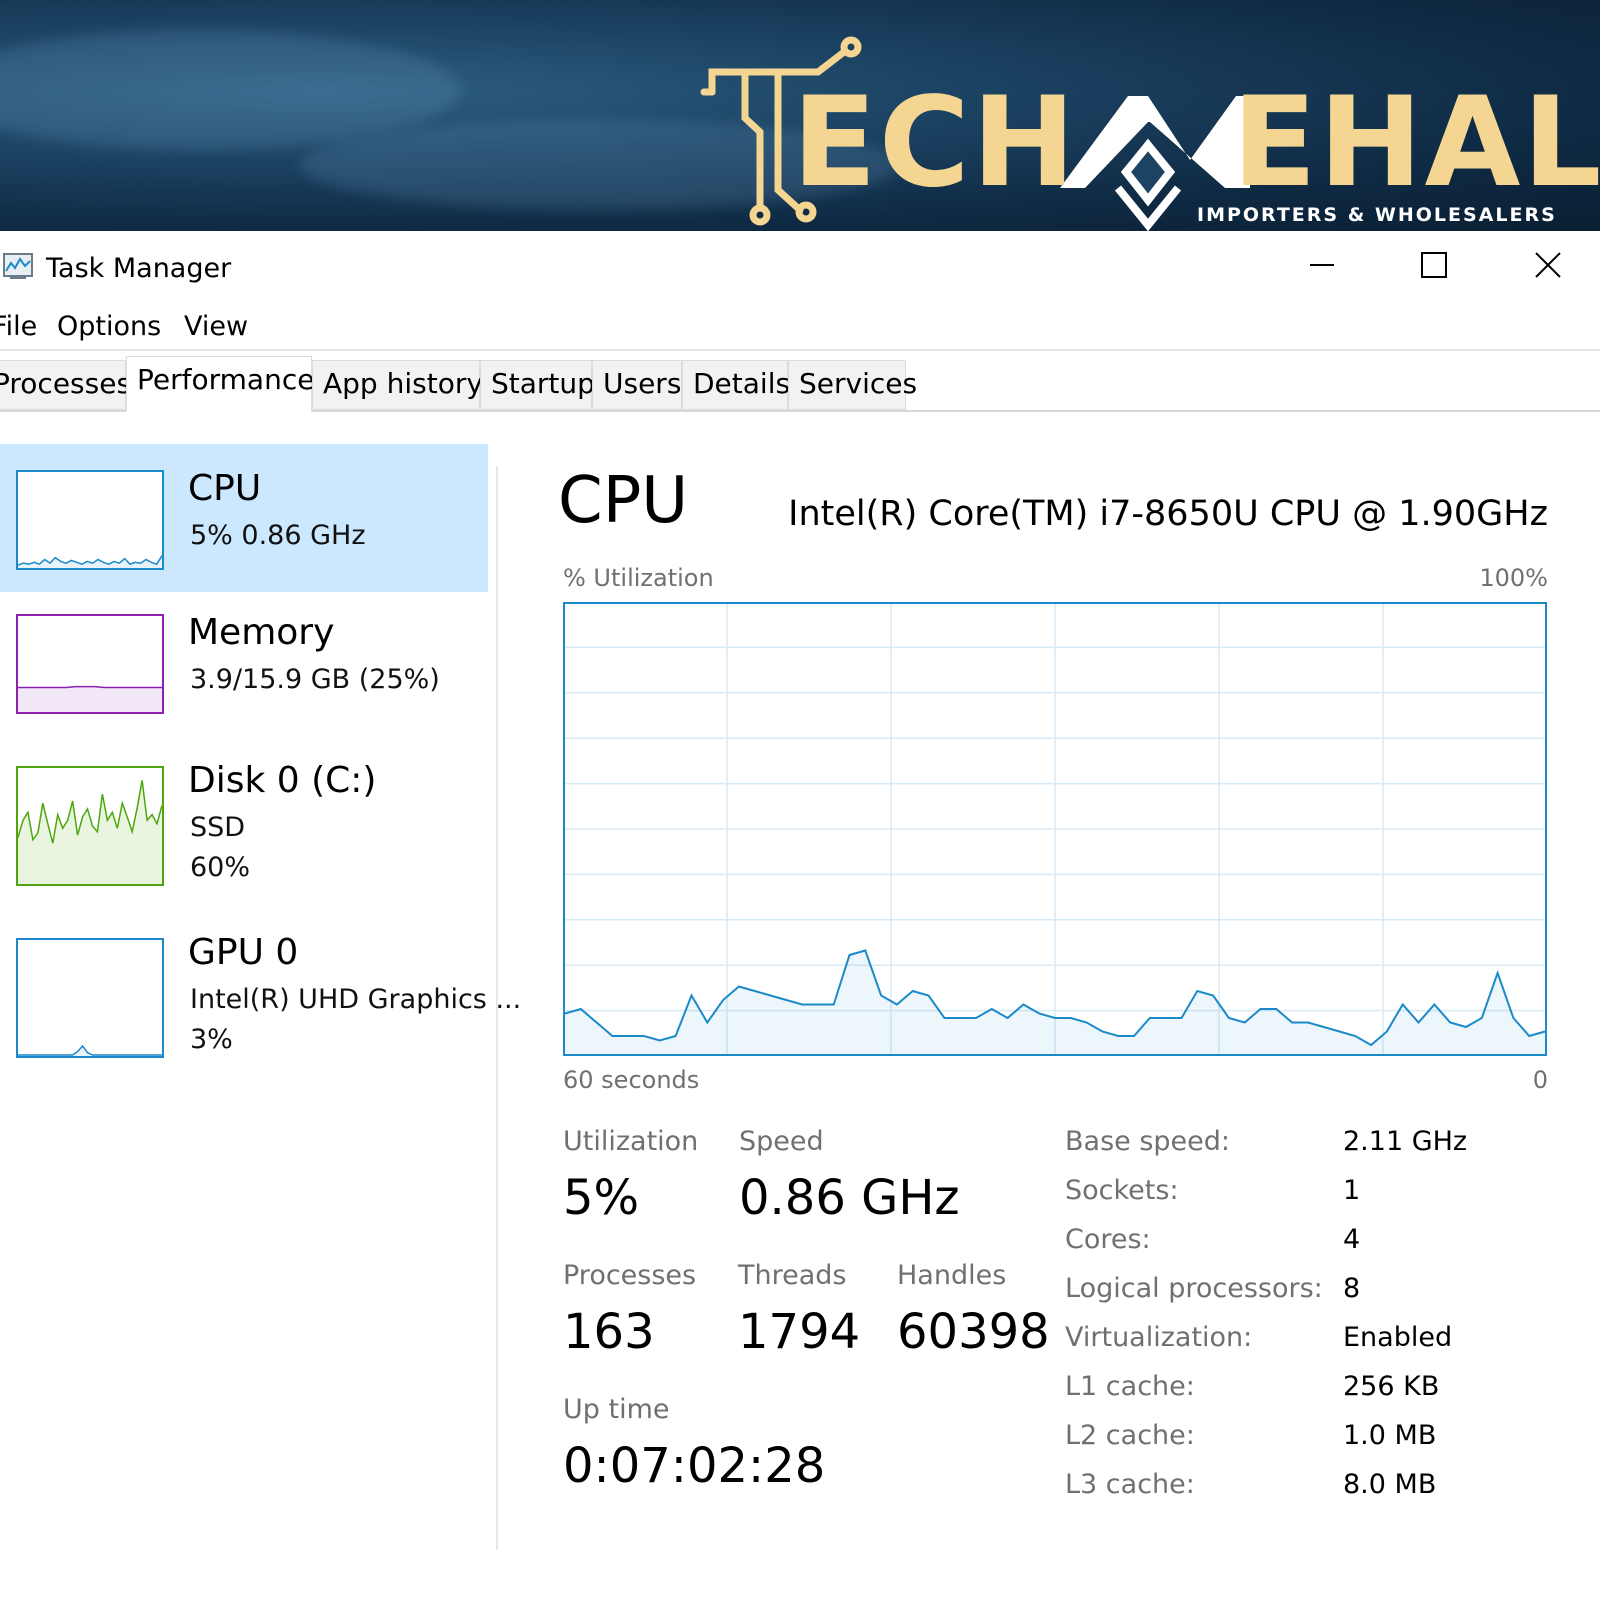 This screenshot has height=1600, width=1600. I want to click on close-icon, so click(1548, 265).